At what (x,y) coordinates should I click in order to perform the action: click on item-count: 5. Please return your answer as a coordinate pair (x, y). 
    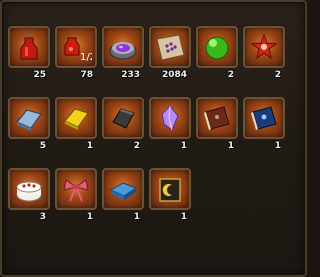
    Looking at the image, I should click on (42, 146).